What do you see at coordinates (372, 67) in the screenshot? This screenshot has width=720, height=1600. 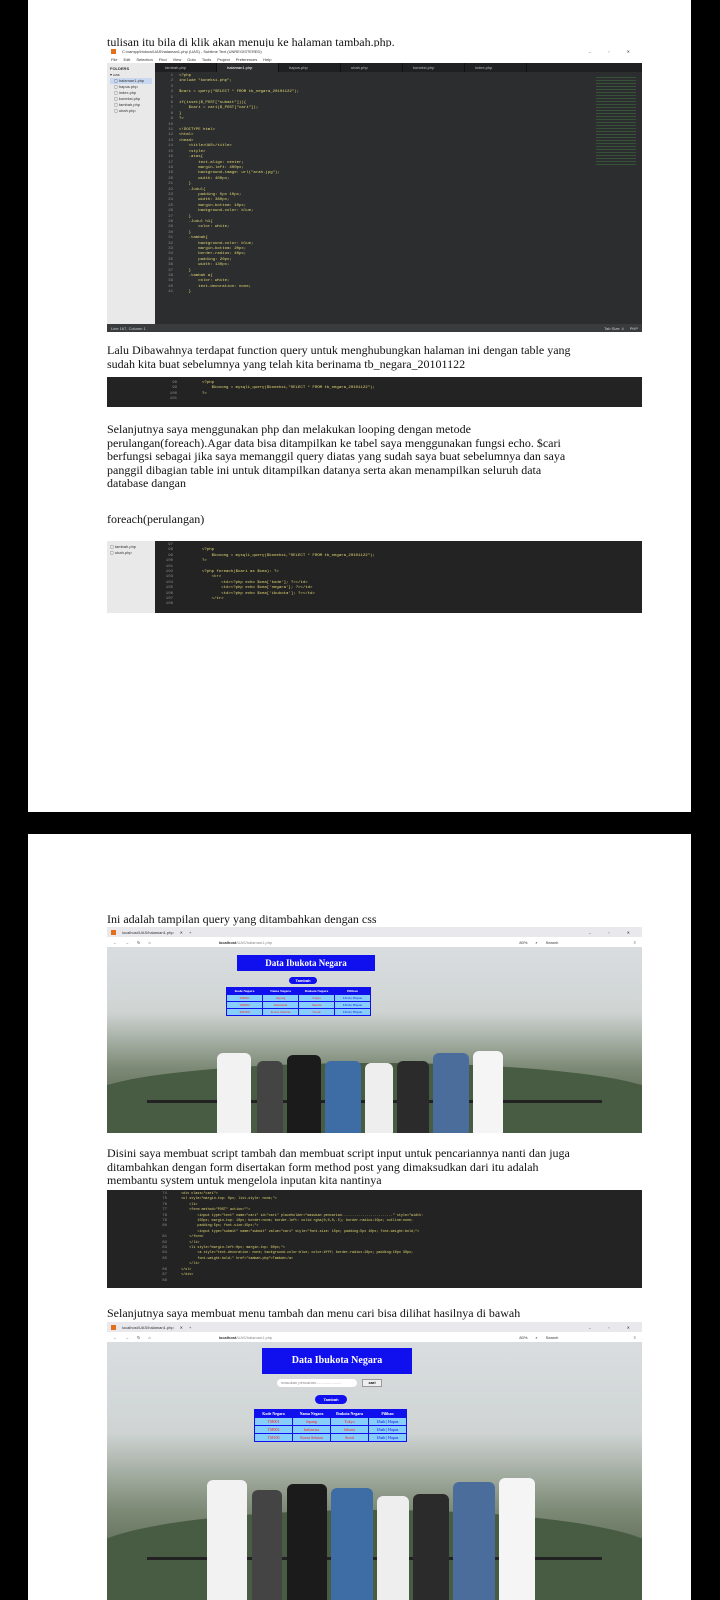 I see `editor-tab: ubah.php` at bounding box center [372, 67].